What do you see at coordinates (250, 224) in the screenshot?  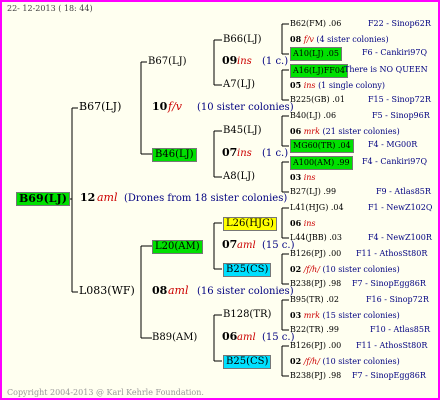 I see `gen3-c1-id: L26(HJG)` at bounding box center [250, 224].